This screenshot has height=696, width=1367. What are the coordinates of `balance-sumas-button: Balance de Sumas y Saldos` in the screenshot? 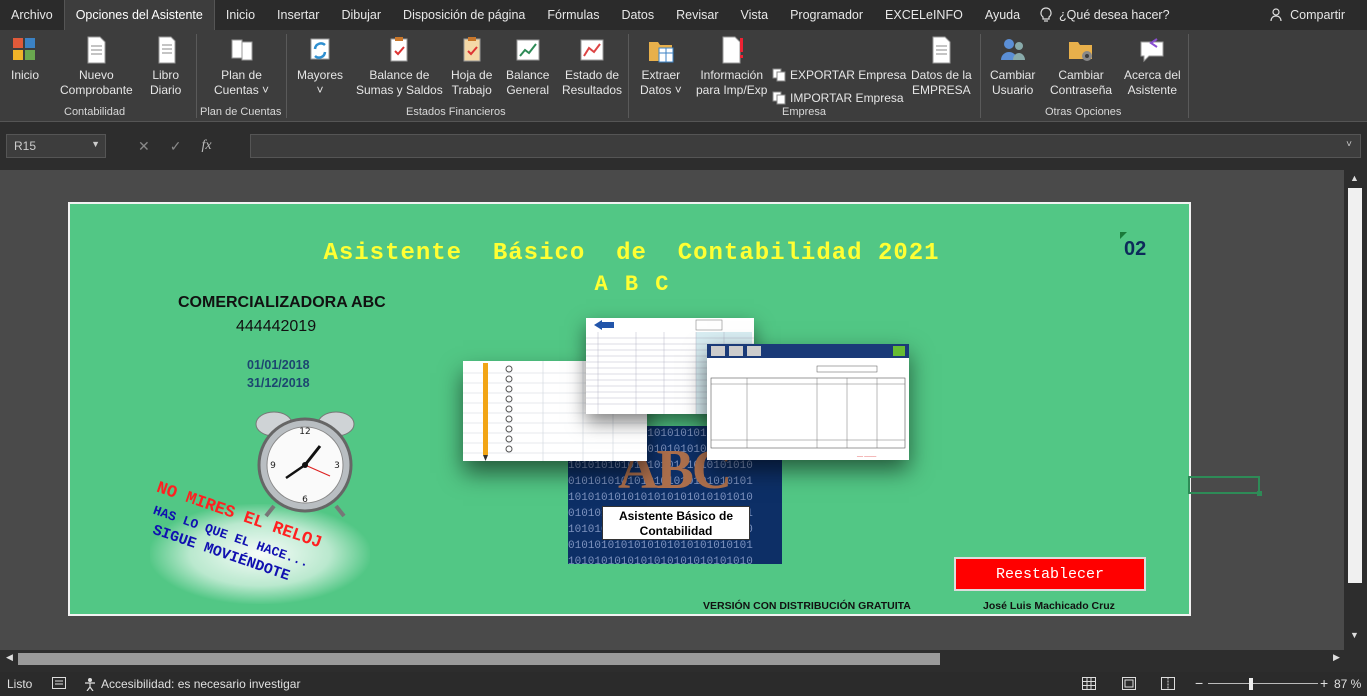 It's located at (399, 66).